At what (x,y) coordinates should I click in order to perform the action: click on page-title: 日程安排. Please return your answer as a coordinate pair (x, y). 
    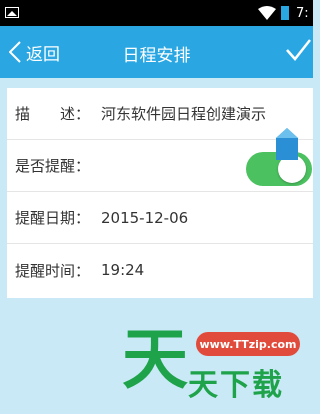
    Looking at the image, I should click on (156, 56).